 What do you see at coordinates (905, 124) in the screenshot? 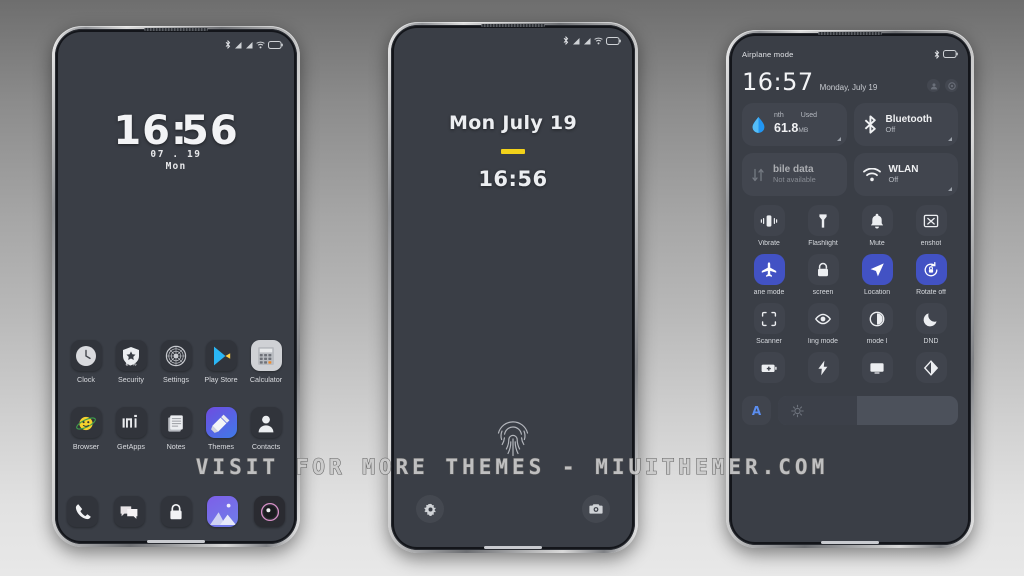
I see `tile-bluetooth: Bluetooth Off` at bounding box center [905, 124].